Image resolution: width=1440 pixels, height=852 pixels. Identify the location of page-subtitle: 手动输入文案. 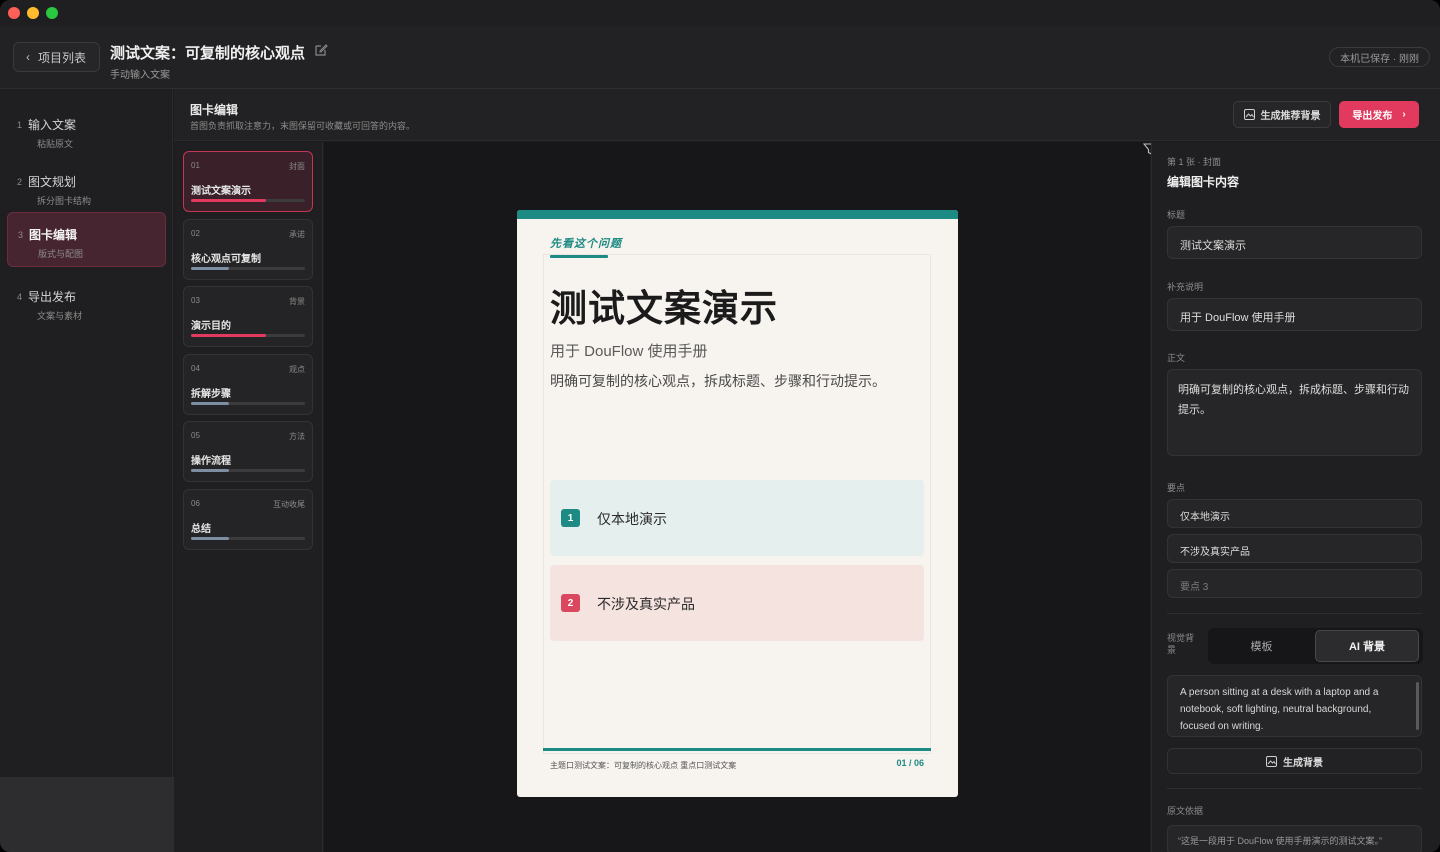
(140, 75).